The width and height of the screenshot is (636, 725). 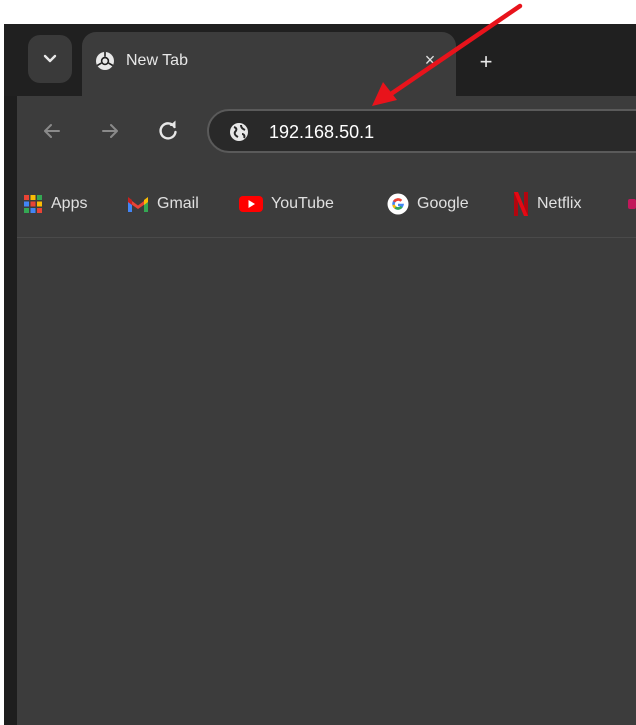 What do you see at coordinates (321, 132) in the screenshot?
I see `address-input: 192.168.50.1` at bounding box center [321, 132].